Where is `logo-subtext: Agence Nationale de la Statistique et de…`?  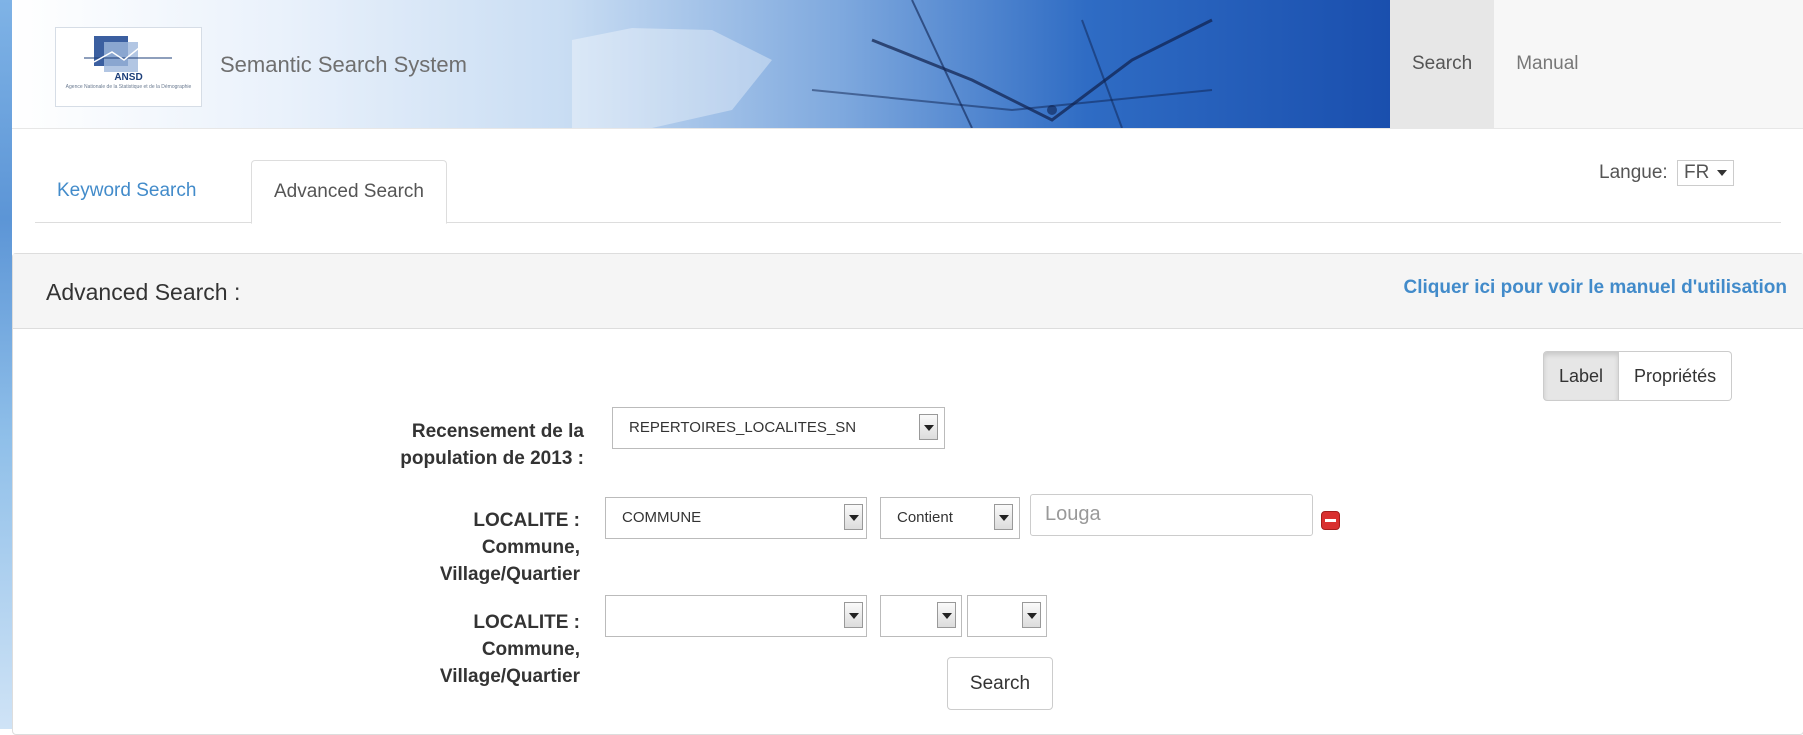 logo-subtext: Agence Nationale de la Statistique et de… is located at coordinates (128, 87).